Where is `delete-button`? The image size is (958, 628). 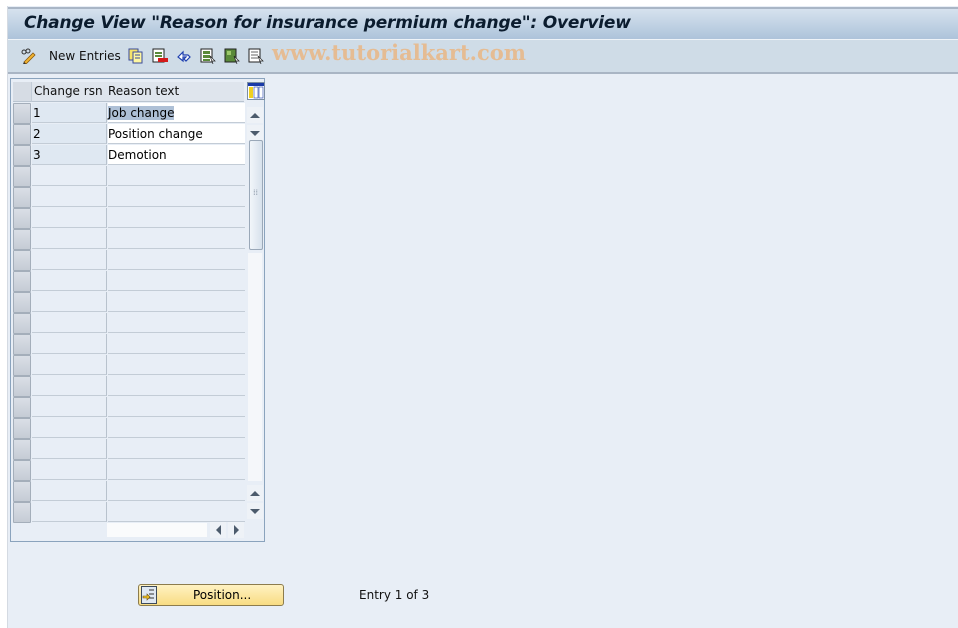 delete-button is located at coordinates (160, 56).